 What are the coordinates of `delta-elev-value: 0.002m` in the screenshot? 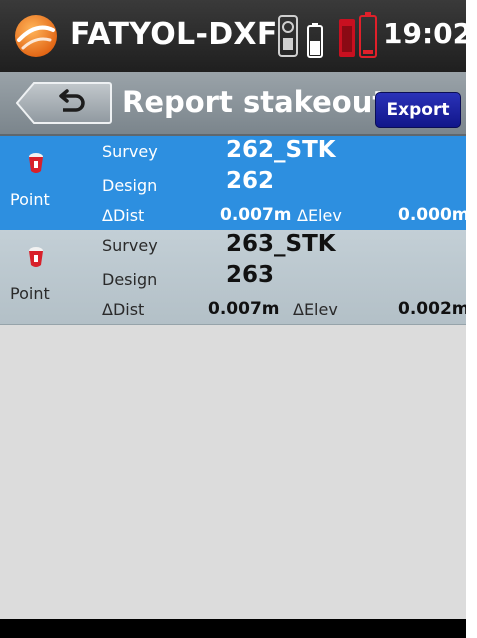 It's located at (432, 309).